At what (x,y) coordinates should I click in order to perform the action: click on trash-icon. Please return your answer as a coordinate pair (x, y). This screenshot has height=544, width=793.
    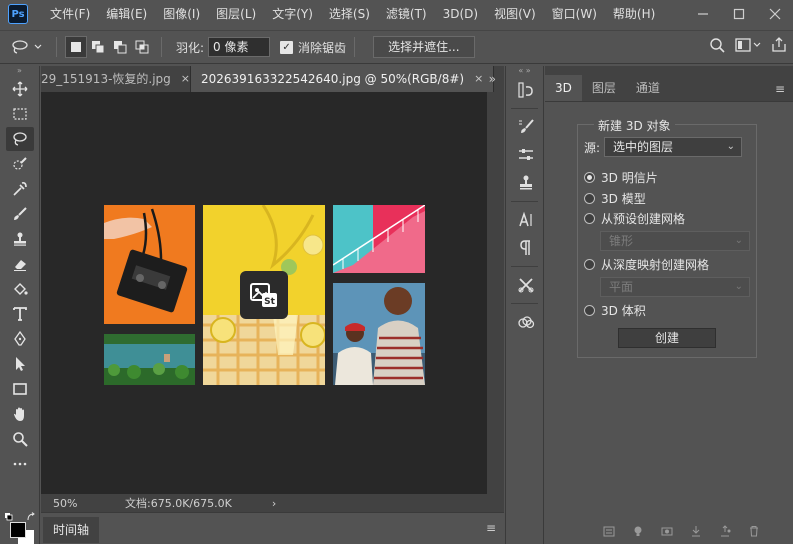
    Looking at the image, I should click on (754, 531).